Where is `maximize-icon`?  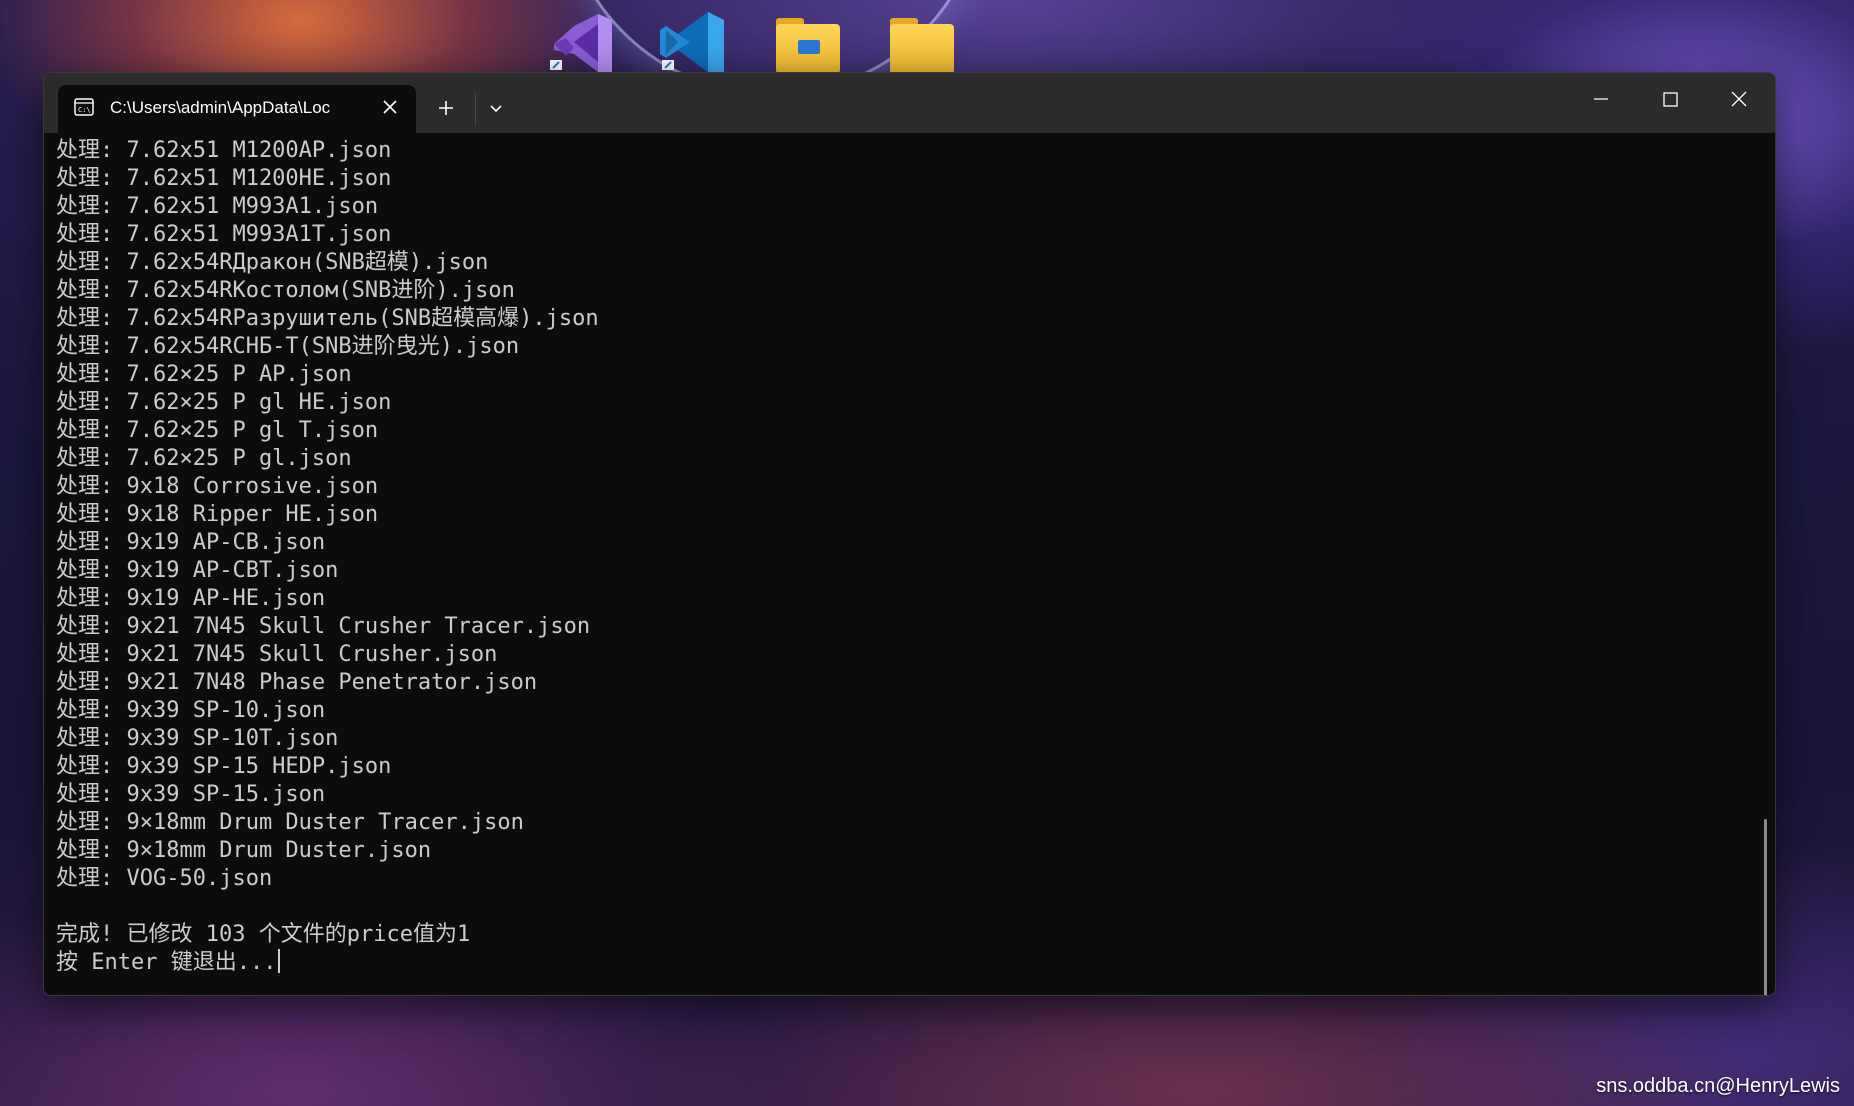 maximize-icon is located at coordinates (1670, 99).